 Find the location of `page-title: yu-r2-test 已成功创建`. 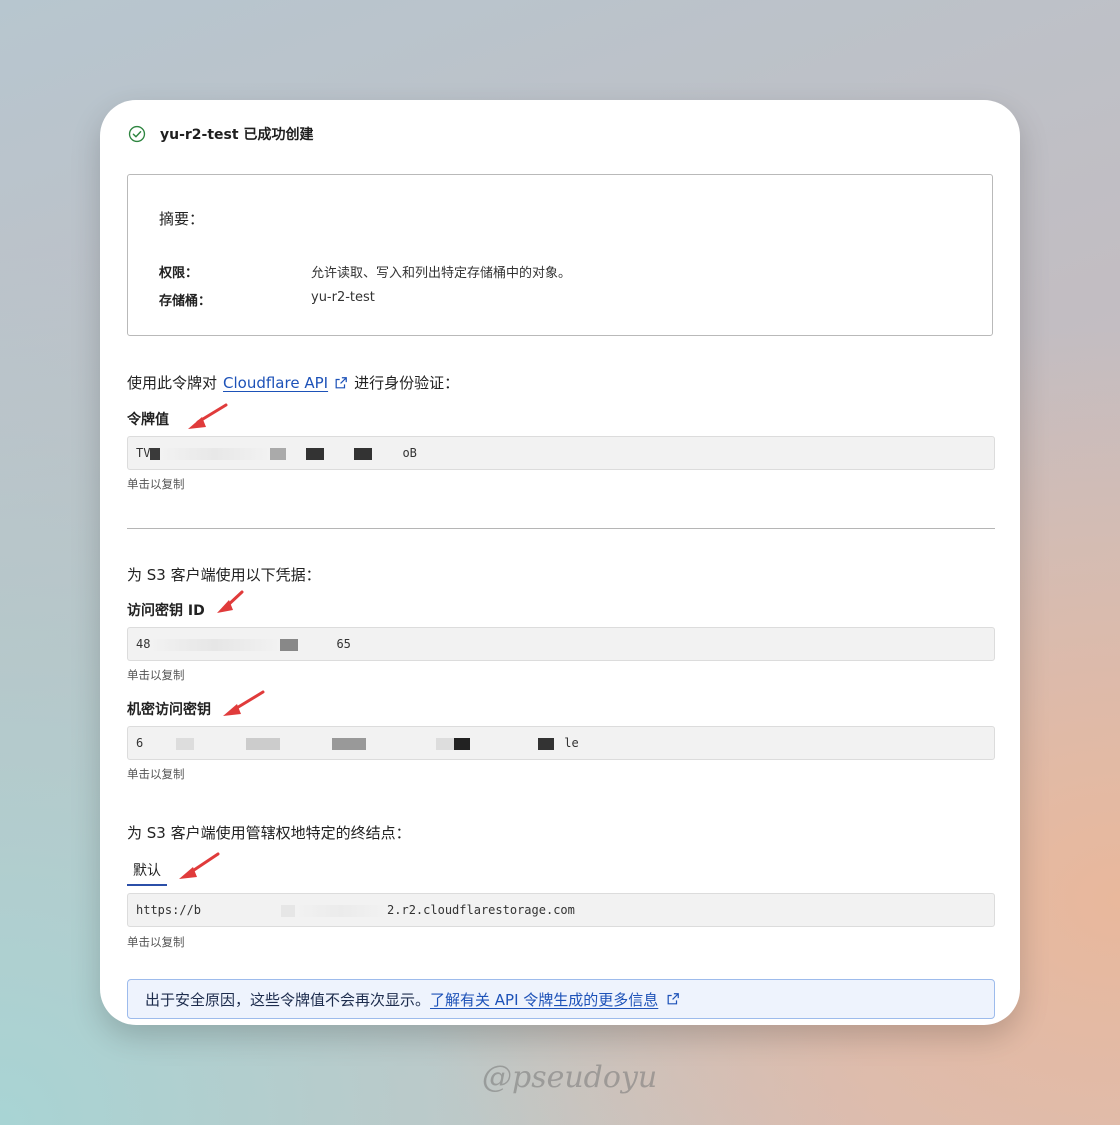

page-title: yu-r2-test 已成功创建 is located at coordinates (237, 135).